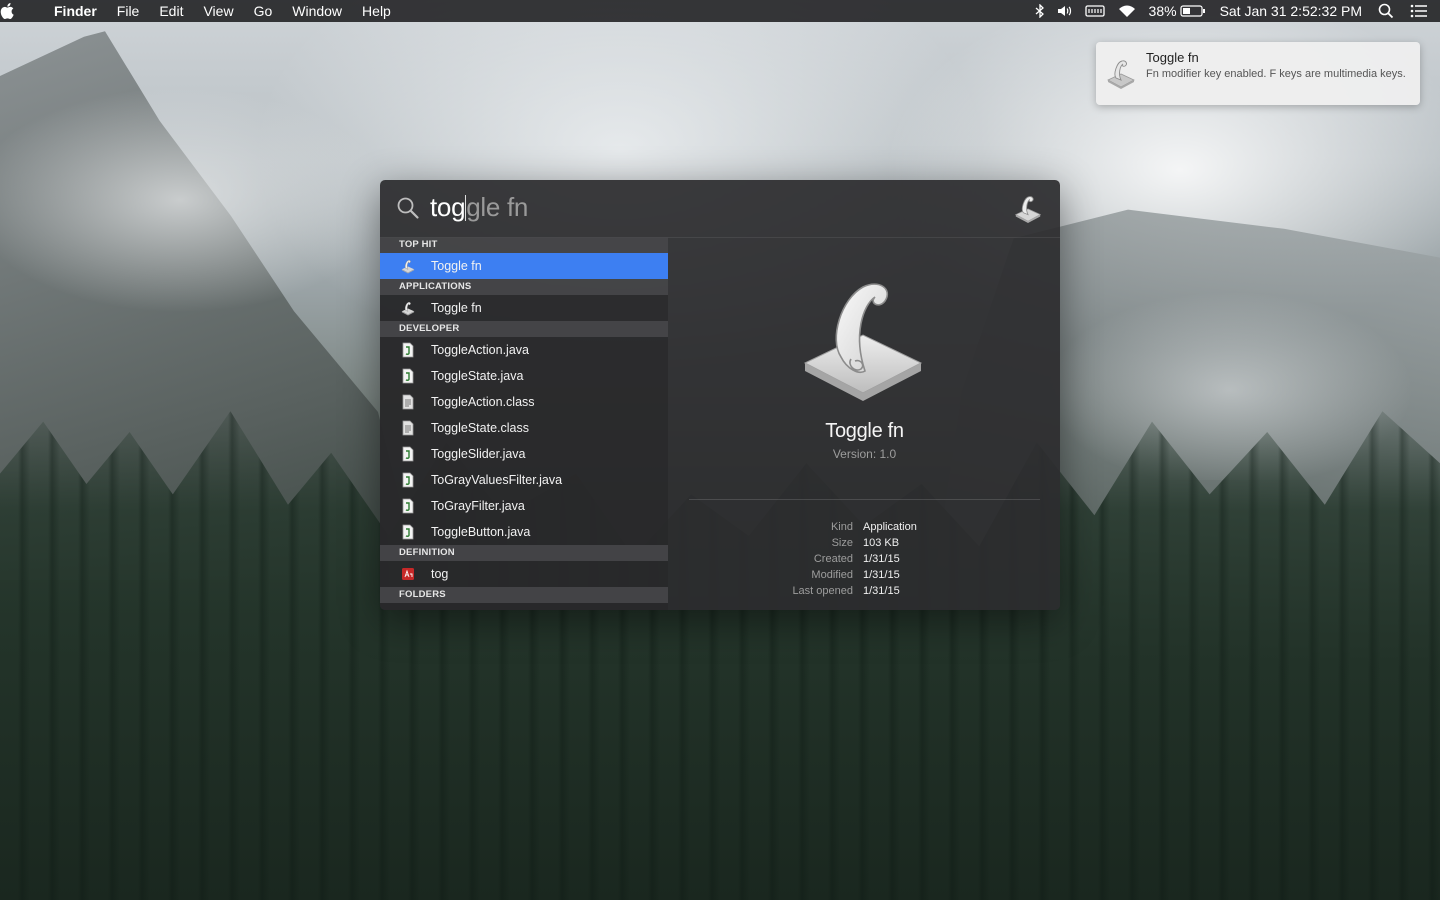 Image resolution: width=1440 pixels, height=900 pixels. I want to click on menu-file: File, so click(128, 11).